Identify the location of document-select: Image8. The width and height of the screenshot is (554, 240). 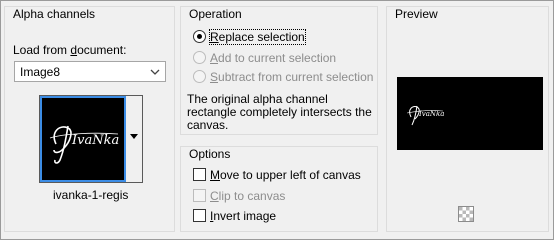
(90, 71).